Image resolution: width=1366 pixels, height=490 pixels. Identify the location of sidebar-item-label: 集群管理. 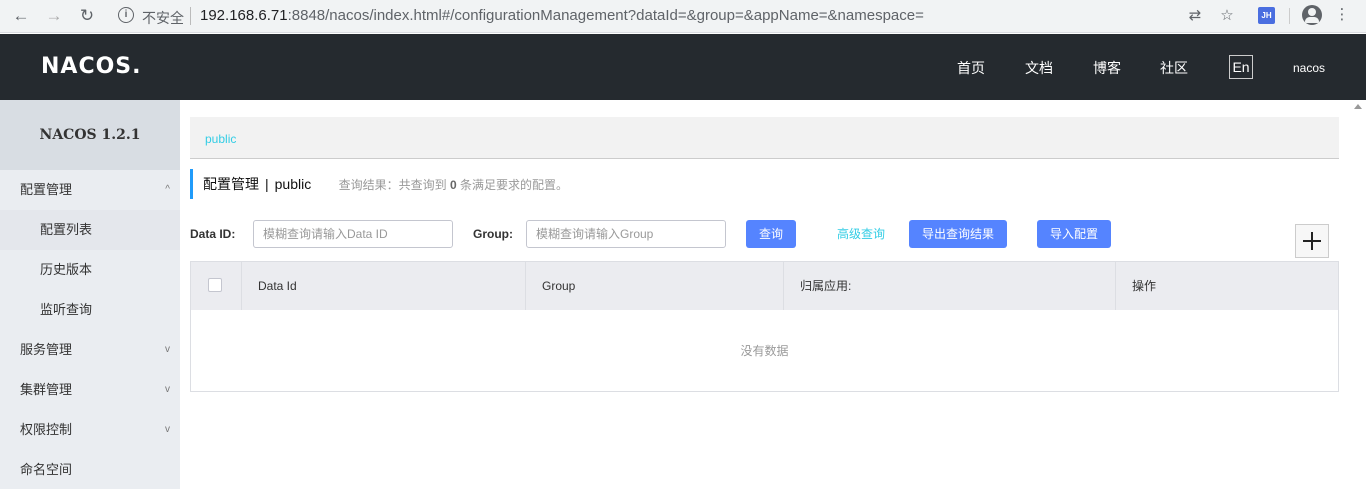
(46, 389).